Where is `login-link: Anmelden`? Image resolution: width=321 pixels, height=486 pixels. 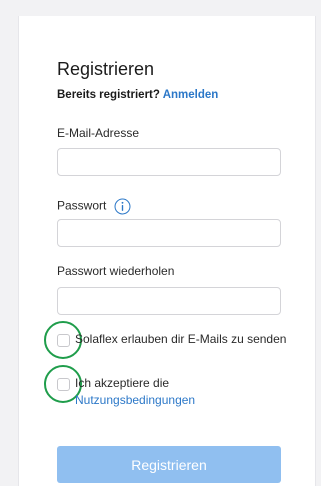
login-link: Anmelden is located at coordinates (191, 95).